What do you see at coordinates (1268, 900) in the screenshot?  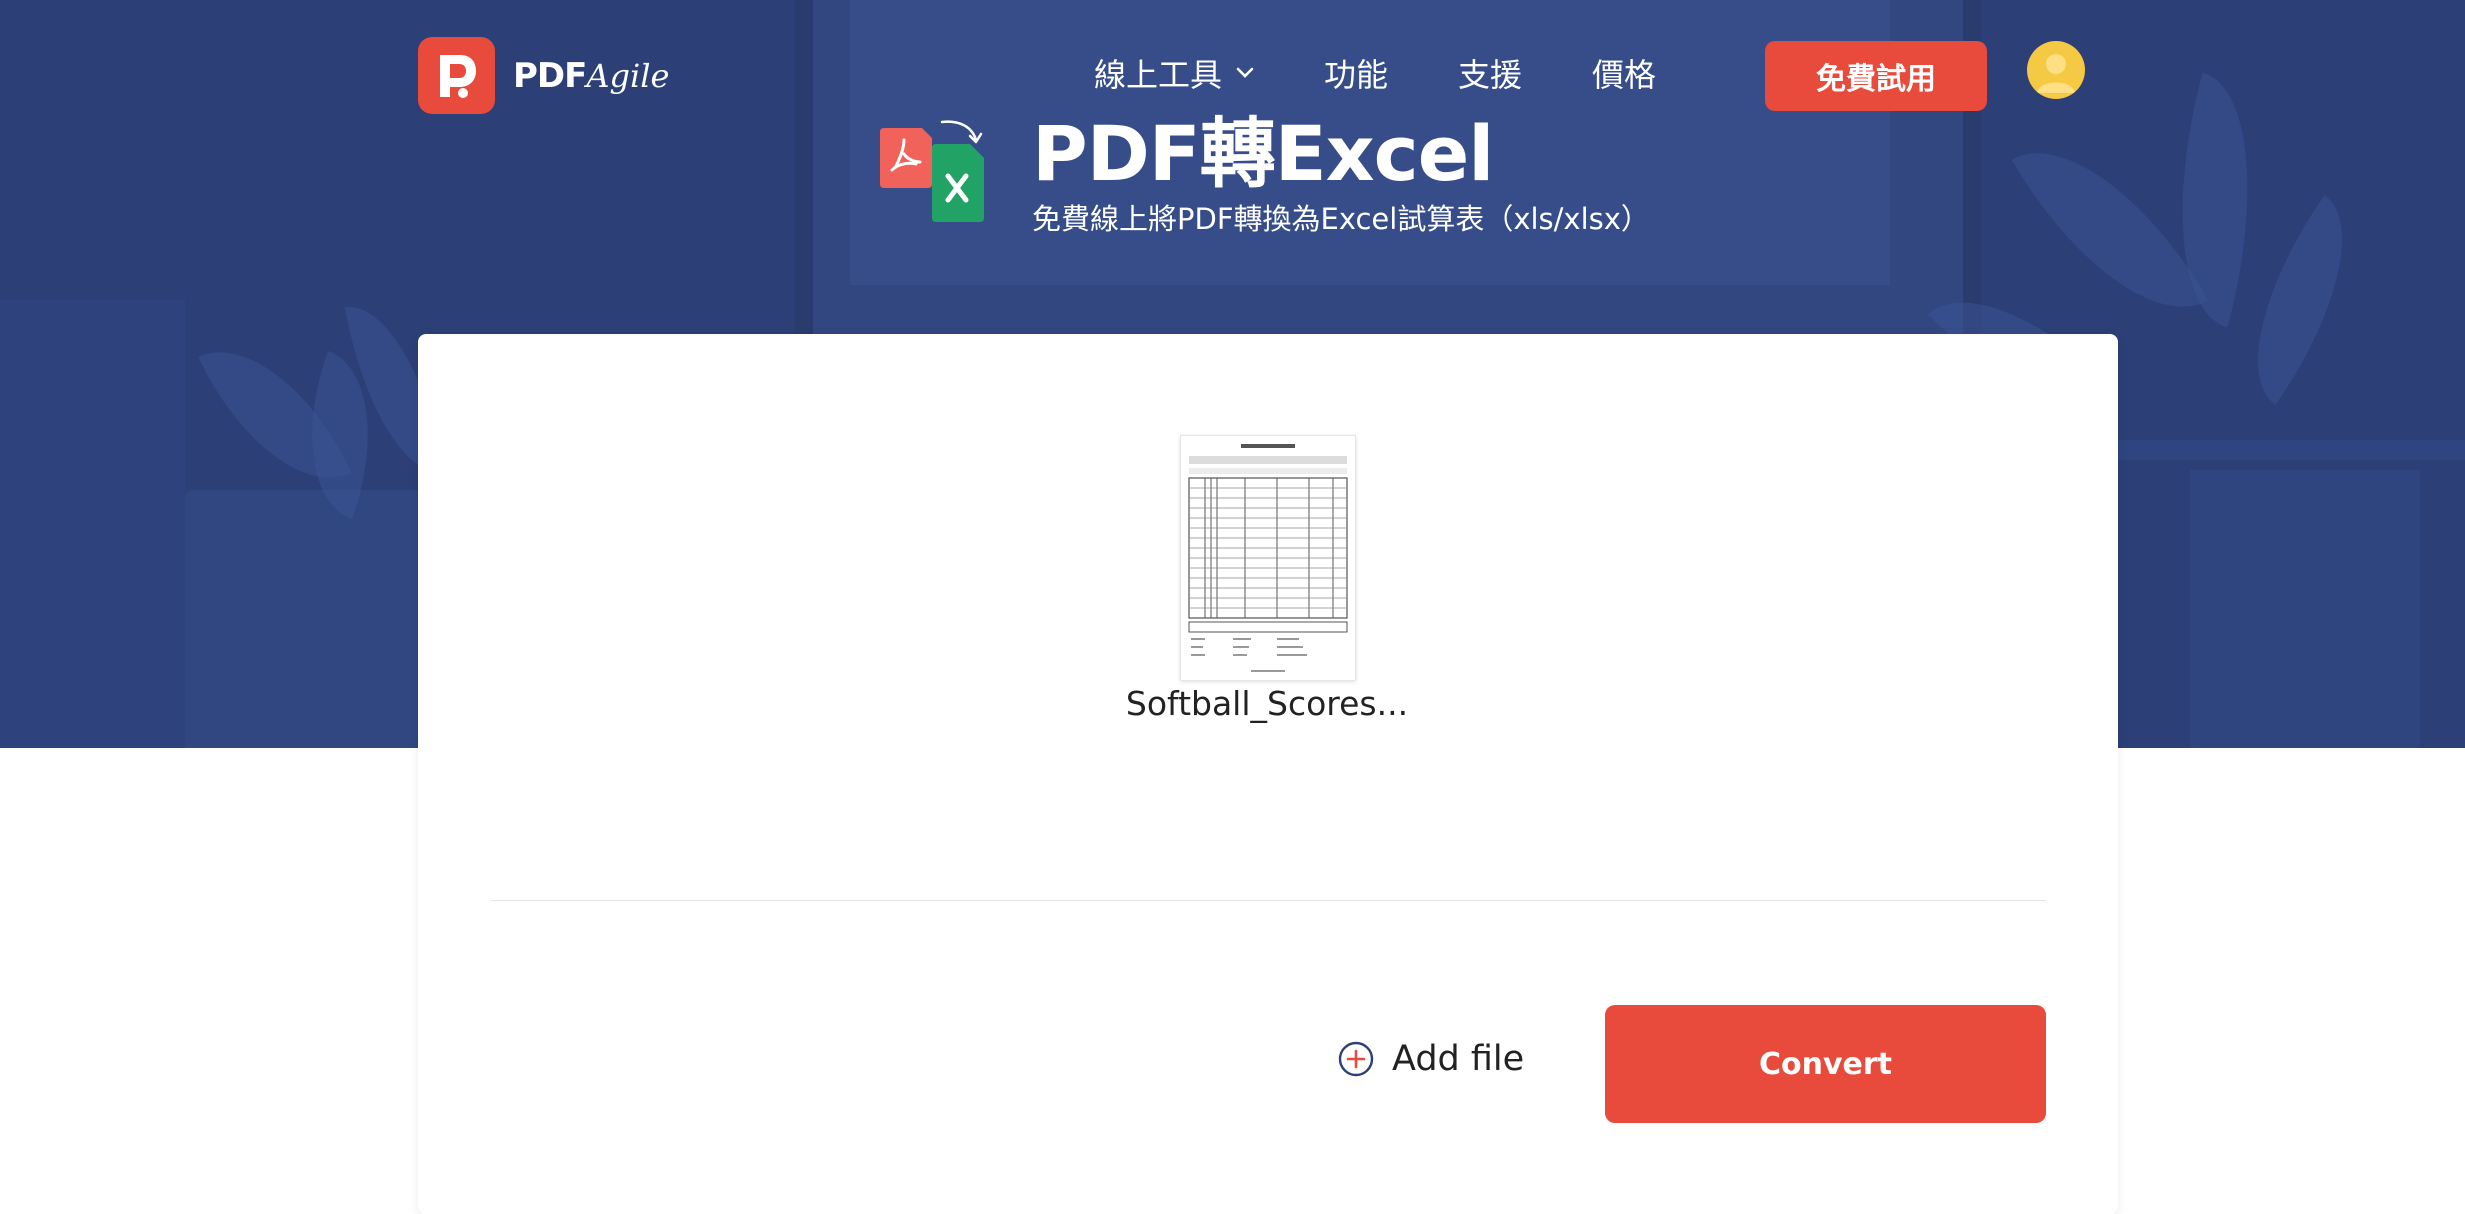 I see `divider` at bounding box center [1268, 900].